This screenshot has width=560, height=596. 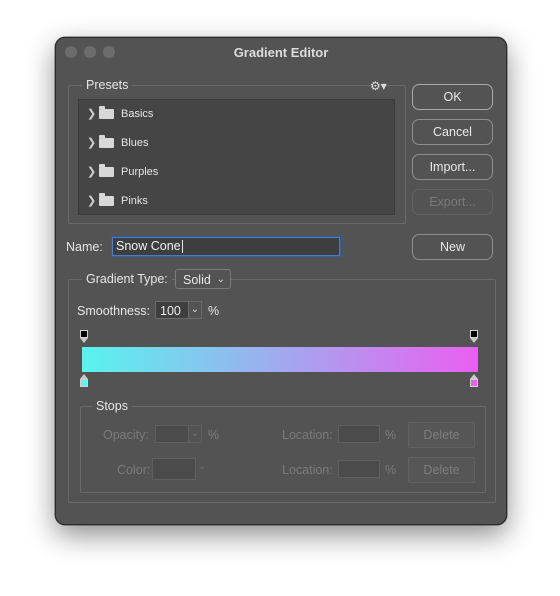 I want to click on color-stop-right, so click(x=474, y=383).